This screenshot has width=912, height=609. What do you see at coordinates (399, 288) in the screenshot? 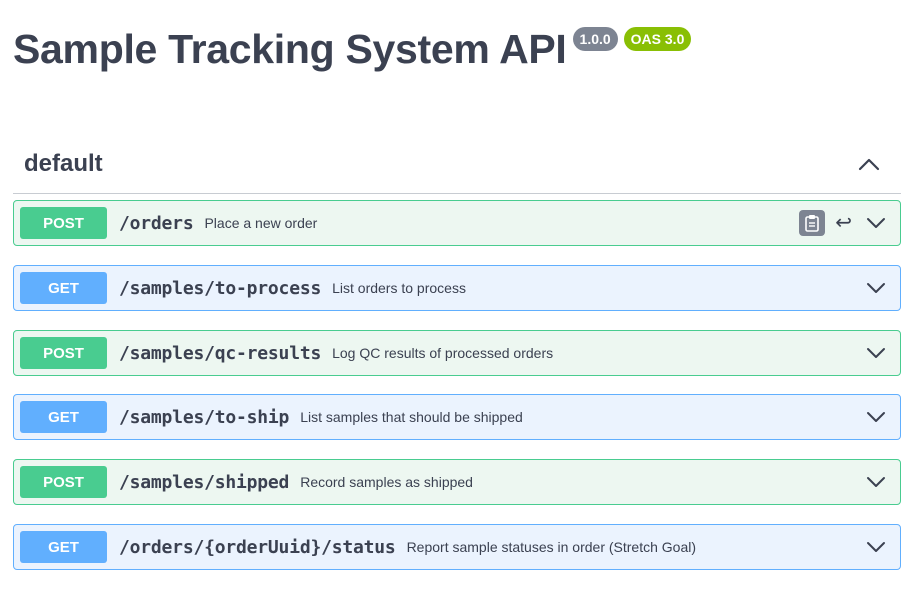
I see `operation-summary: List orders to process` at bounding box center [399, 288].